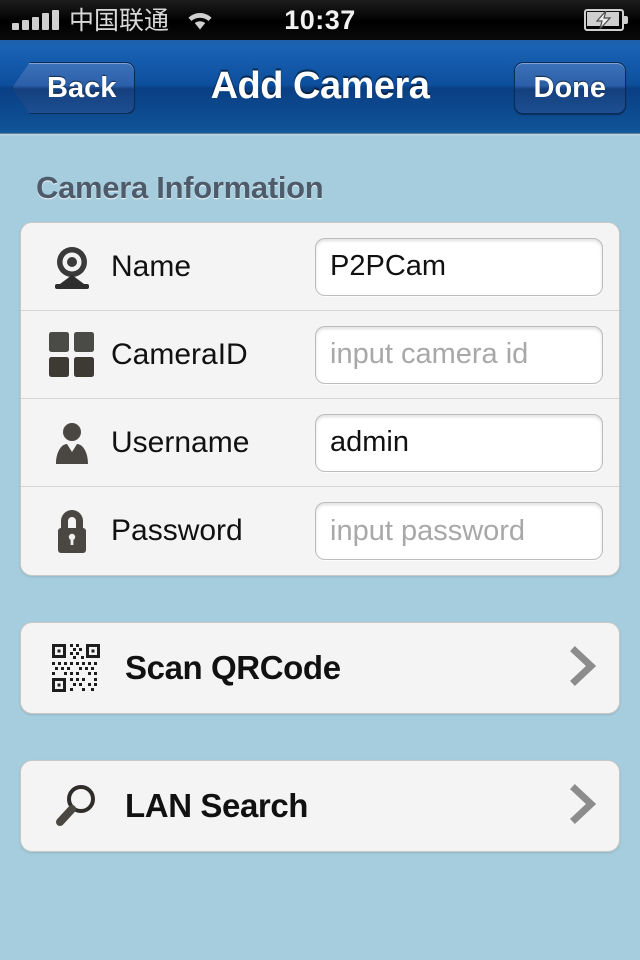 This screenshot has width=640, height=960. What do you see at coordinates (72, 355) in the screenshot?
I see `grid-icon` at bounding box center [72, 355].